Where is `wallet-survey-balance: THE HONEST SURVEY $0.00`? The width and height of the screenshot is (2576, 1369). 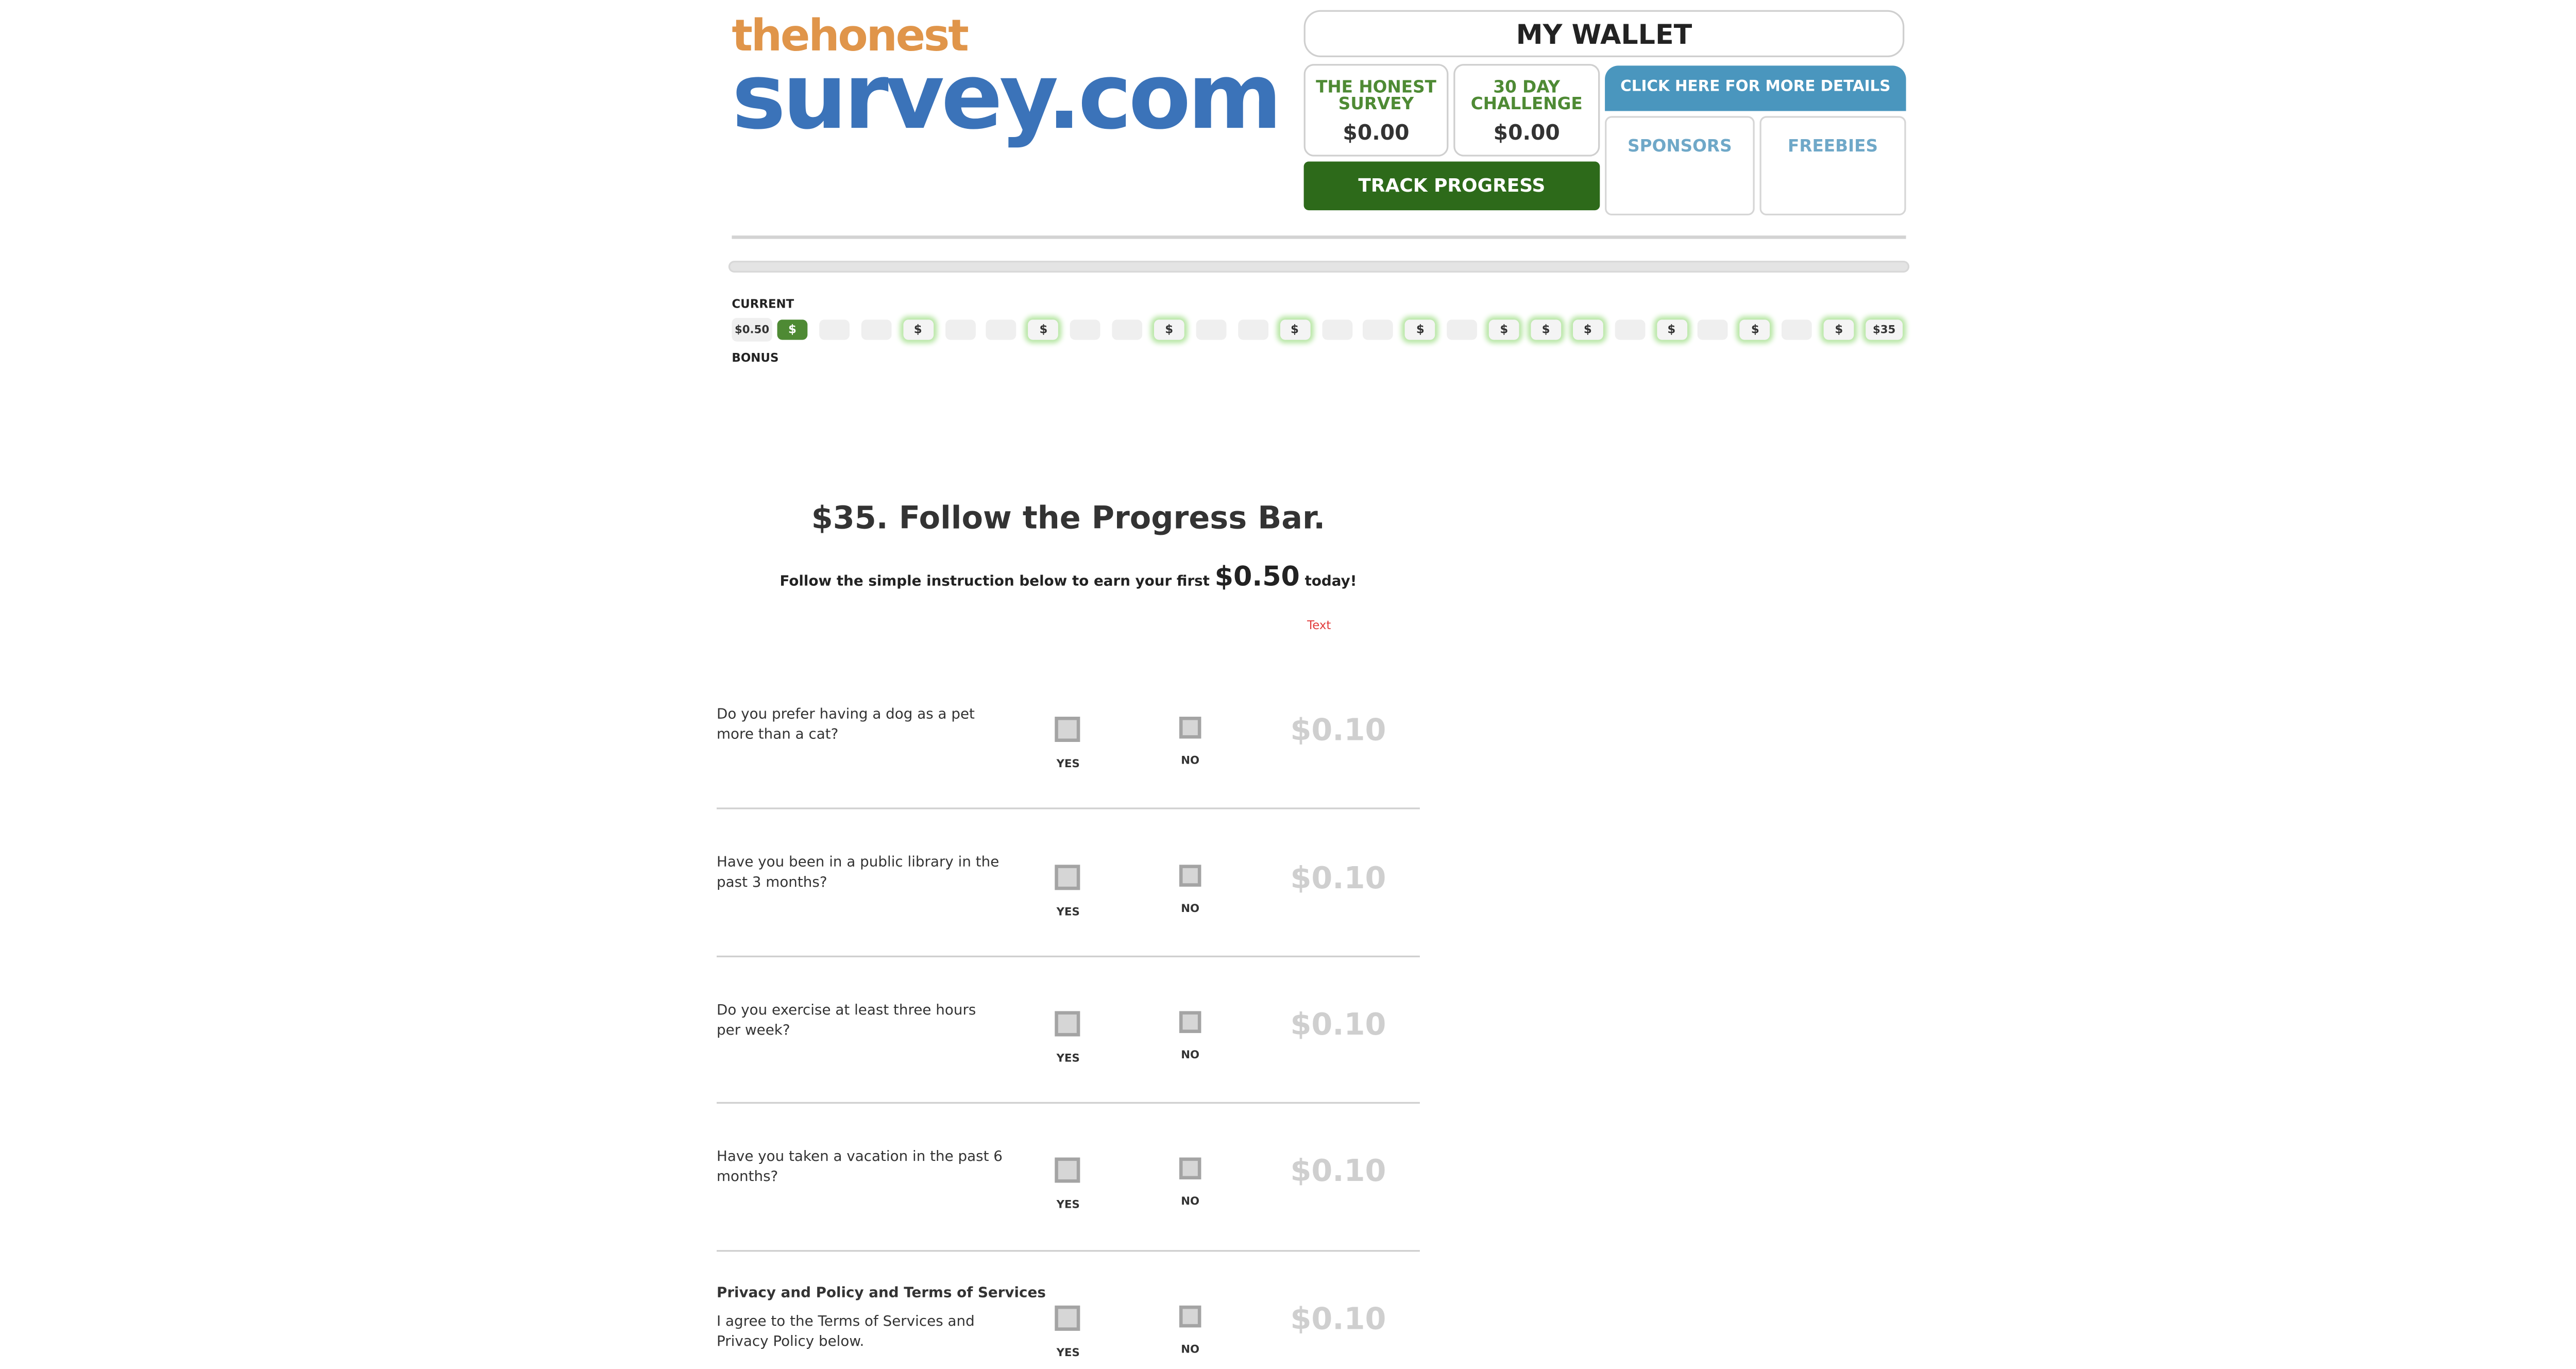 wallet-survey-balance: THE HONEST SURVEY $0.00 is located at coordinates (1376, 110).